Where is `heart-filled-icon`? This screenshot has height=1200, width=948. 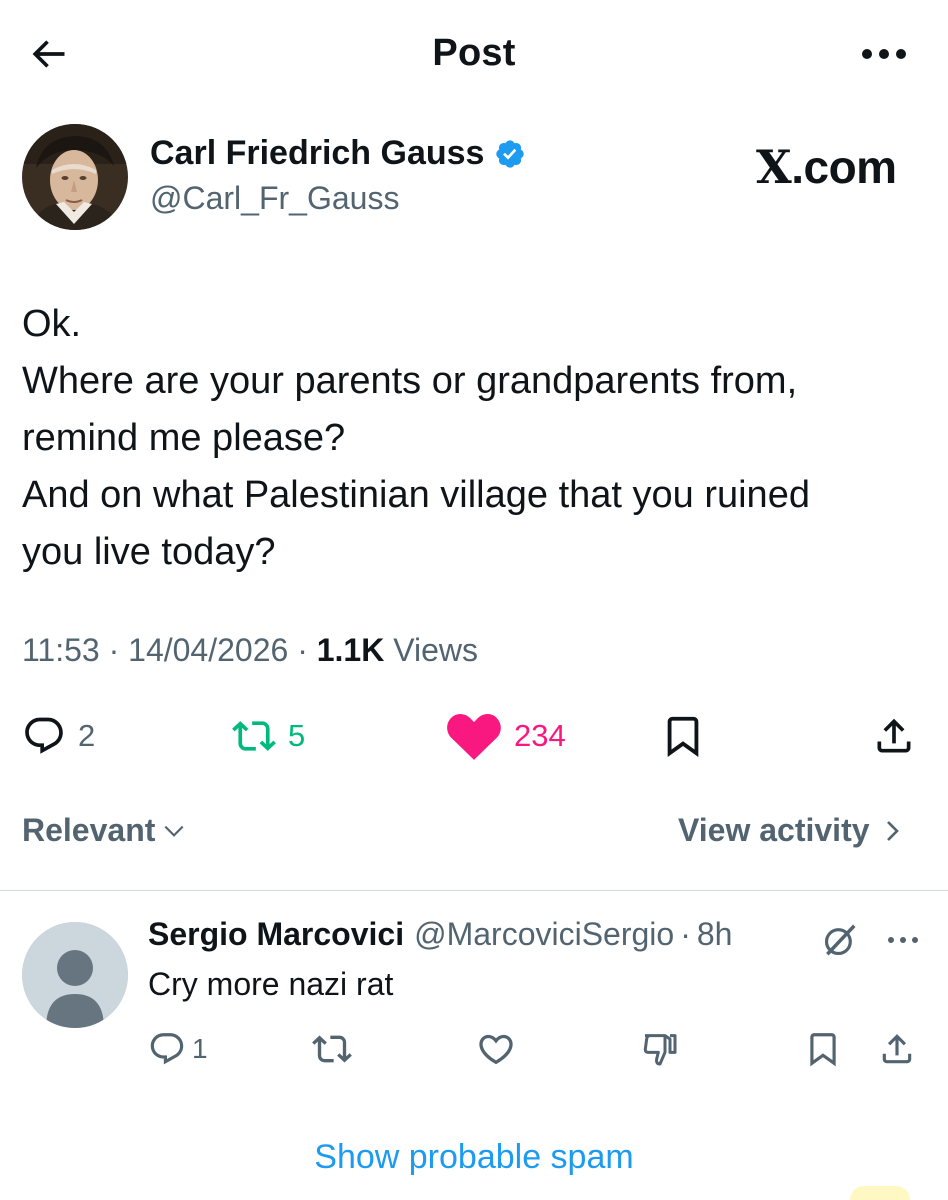 heart-filled-icon is located at coordinates (474, 736).